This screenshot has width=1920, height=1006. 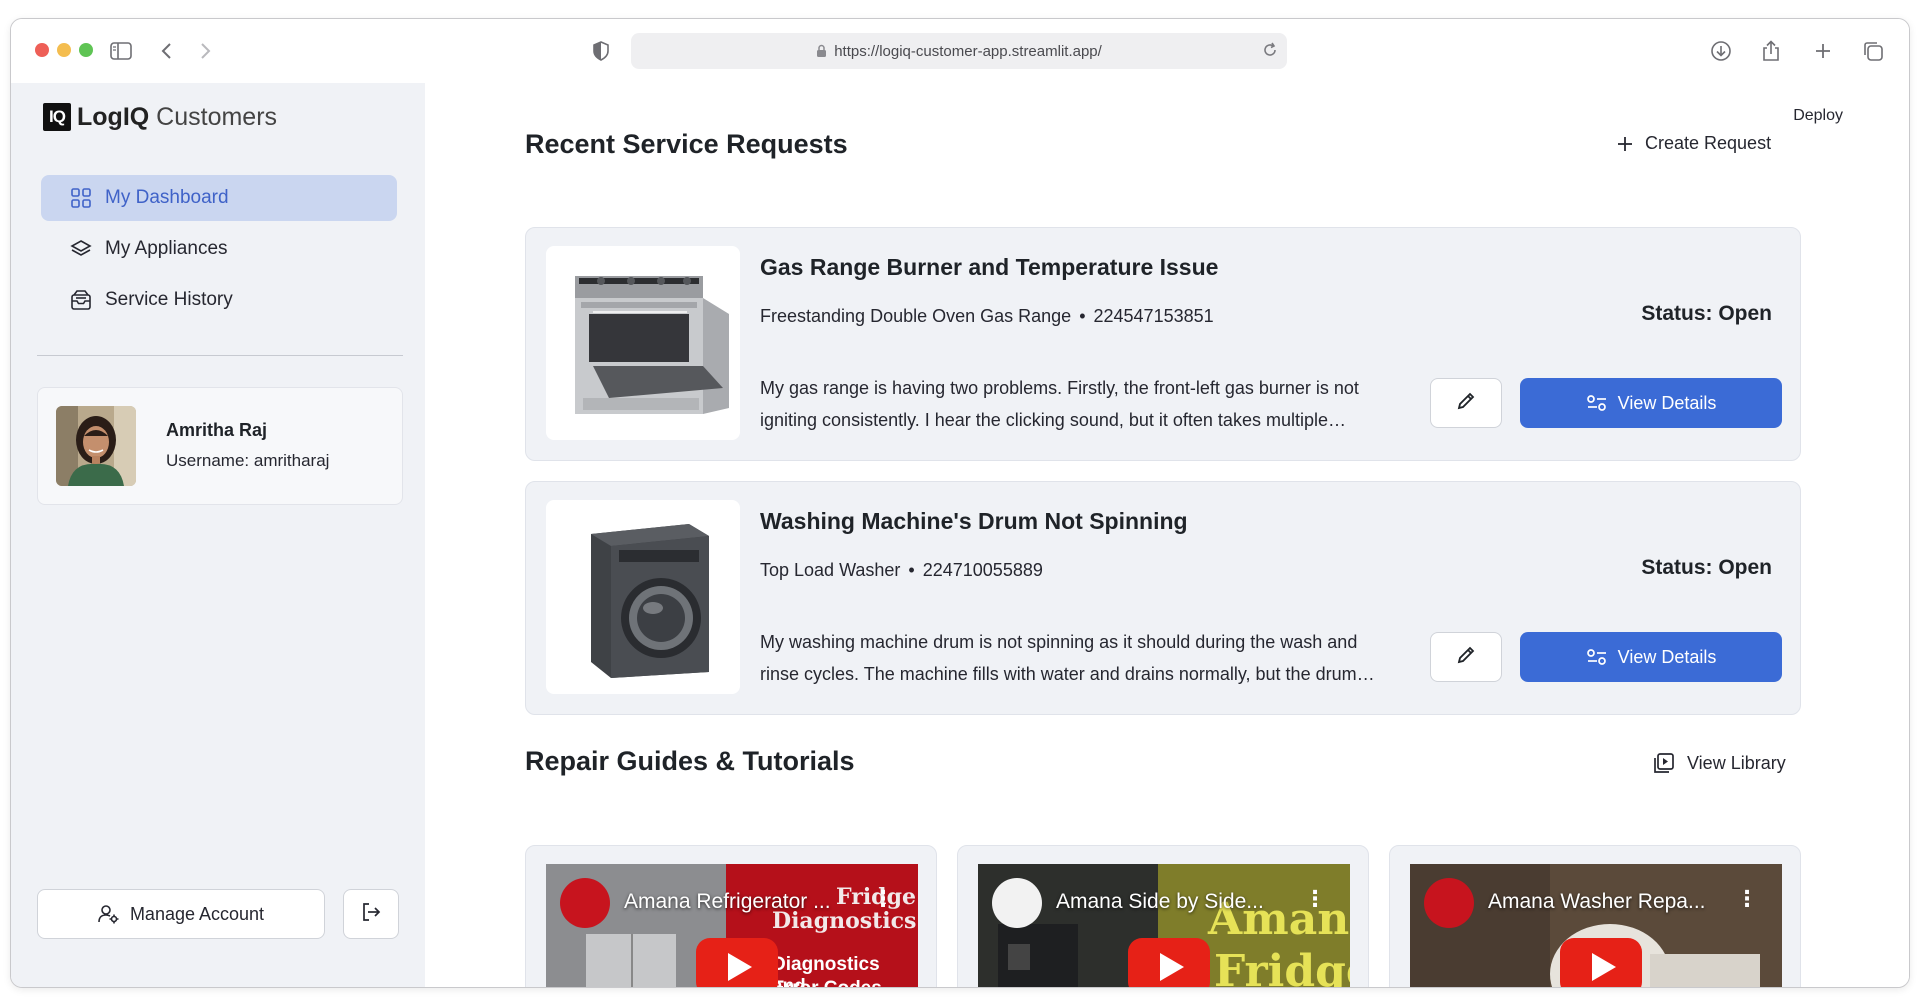 I want to click on sidebar-item-my-appliances: My Appliances, so click(x=219, y=249).